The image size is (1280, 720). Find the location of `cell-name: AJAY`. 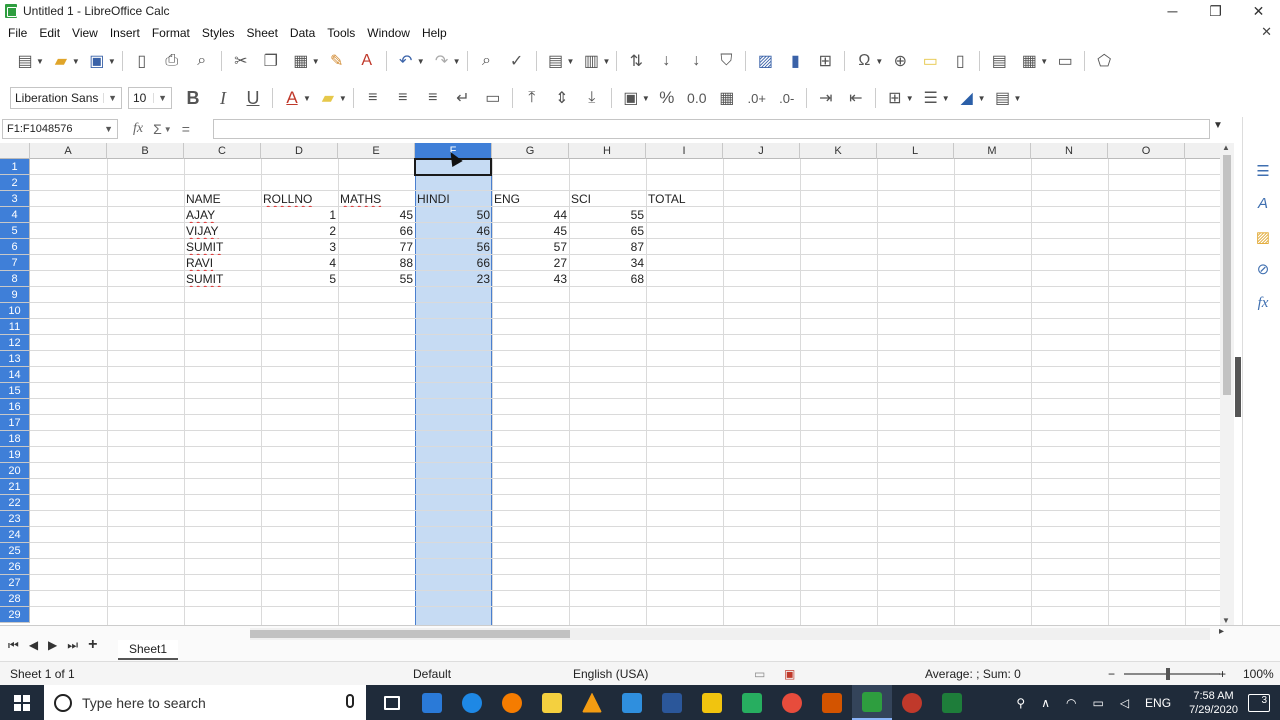

cell-name: AJAY is located at coordinates (222, 215).